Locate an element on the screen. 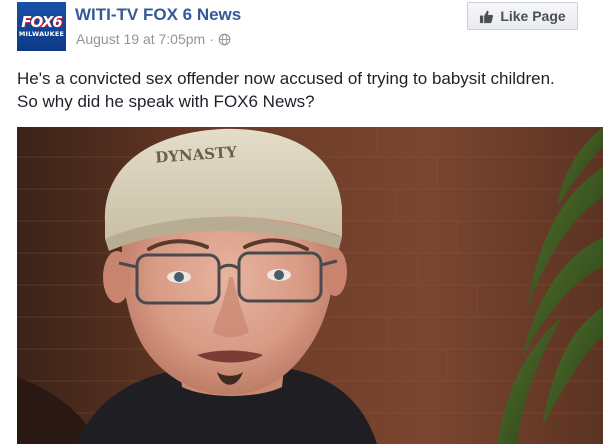 This screenshot has width=615, height=444. like-page-label: Like Page is located at coordinates (533, 16).